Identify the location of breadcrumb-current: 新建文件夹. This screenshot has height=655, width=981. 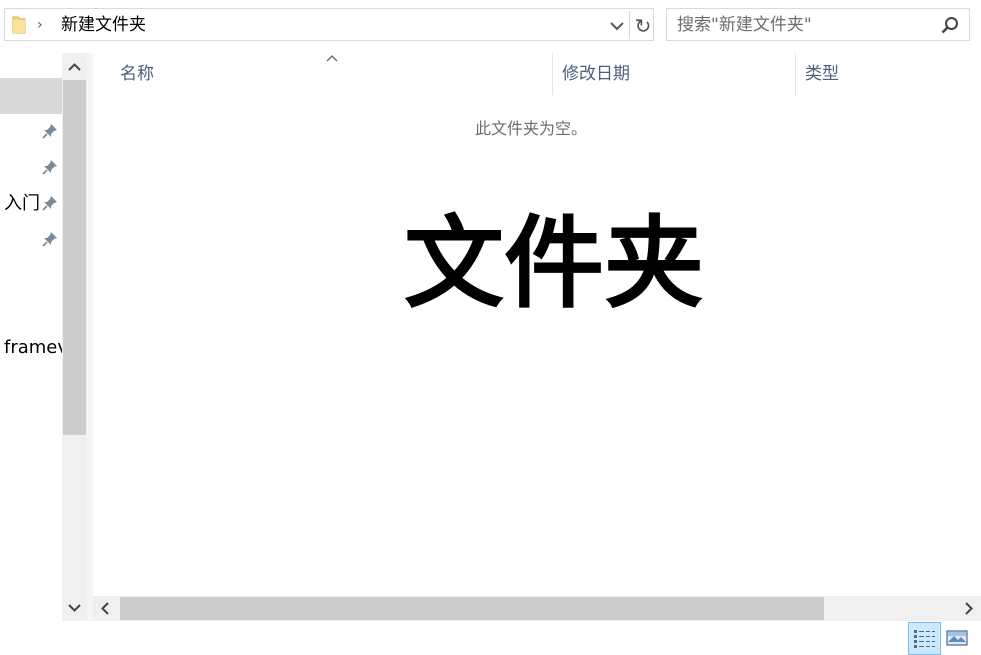
(103, 25).